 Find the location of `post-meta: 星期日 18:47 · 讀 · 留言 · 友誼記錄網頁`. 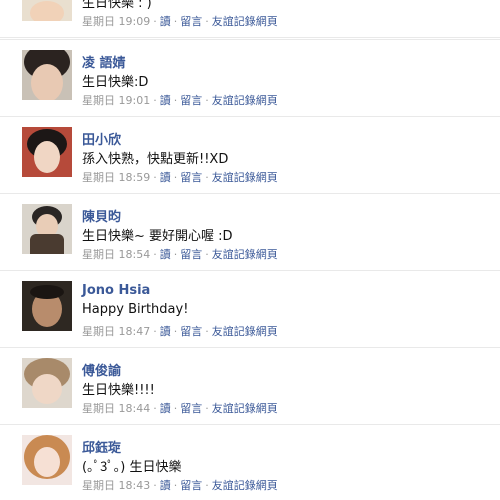

post-meta: 星期日 18:47 · 讀 · 留言 · 友誼記錄網頁 is located at coordinates (180, 331).